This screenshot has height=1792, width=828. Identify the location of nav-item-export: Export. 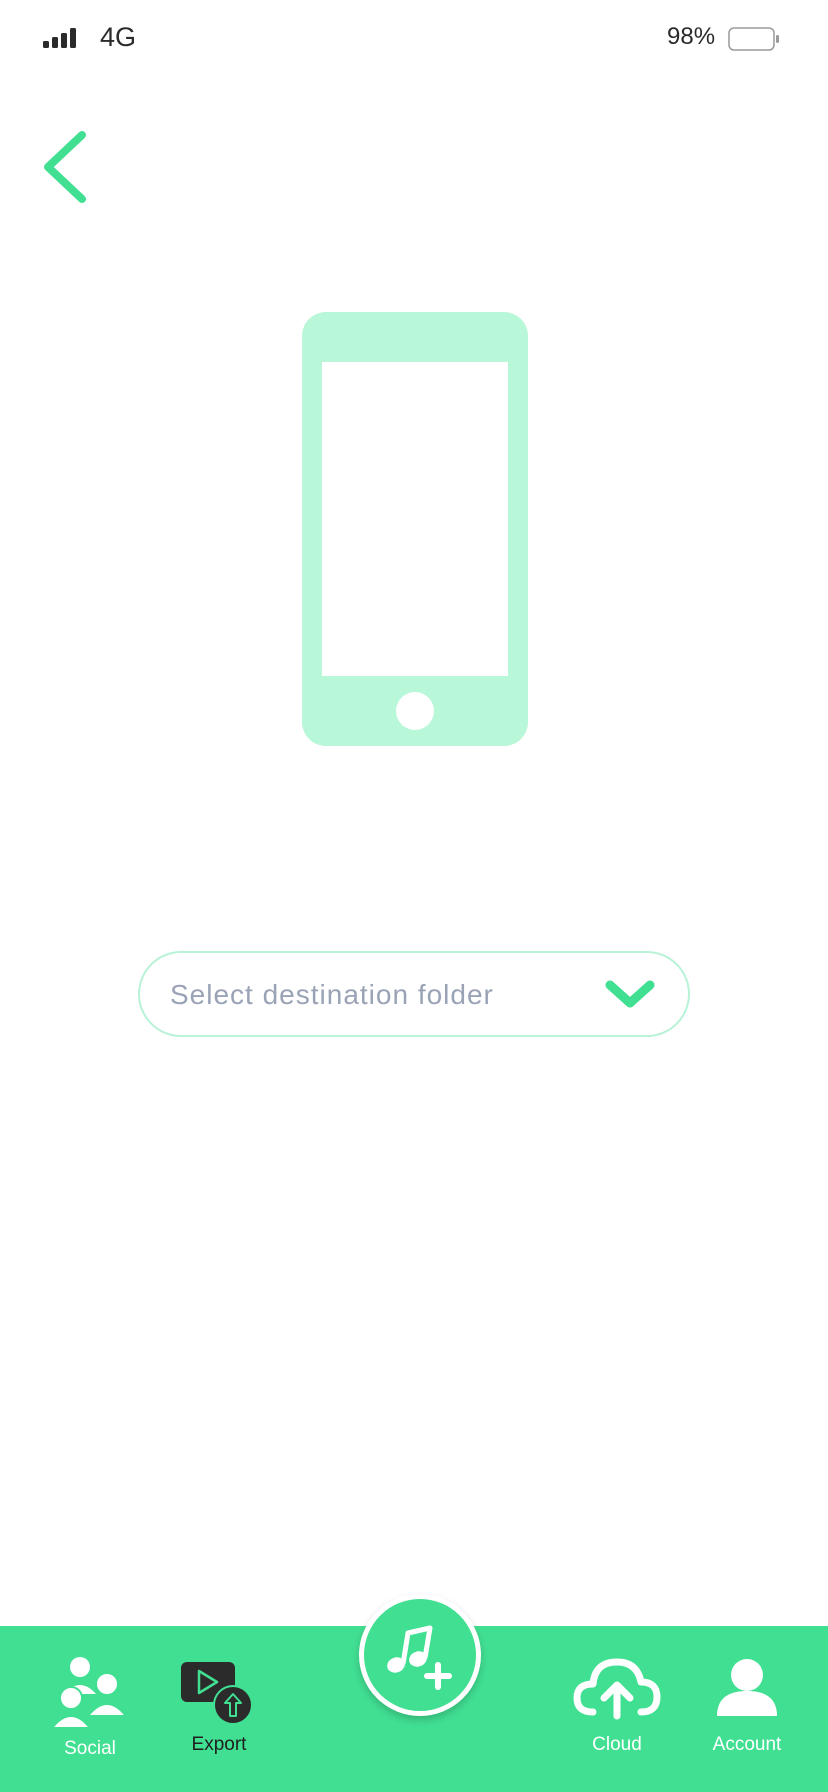
(219, 1709).